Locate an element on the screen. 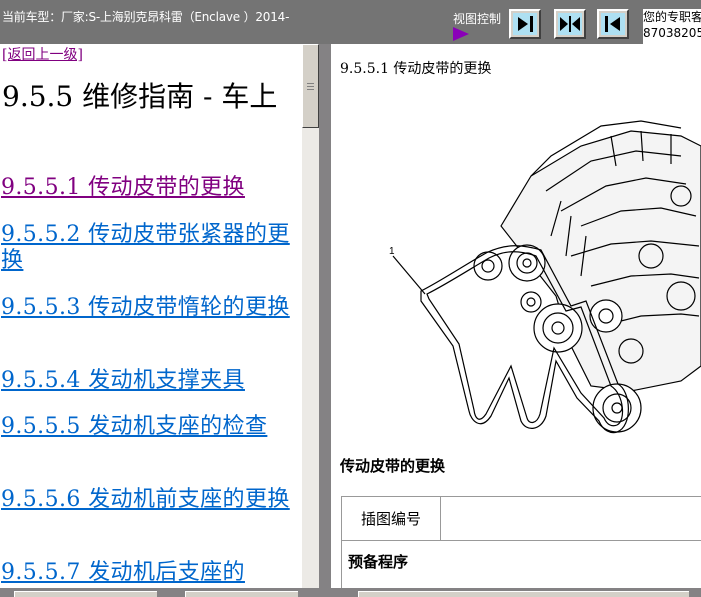 The height and width of the screenshot is (597, 701). show-right-only-button is located at coordinates (525, 24).